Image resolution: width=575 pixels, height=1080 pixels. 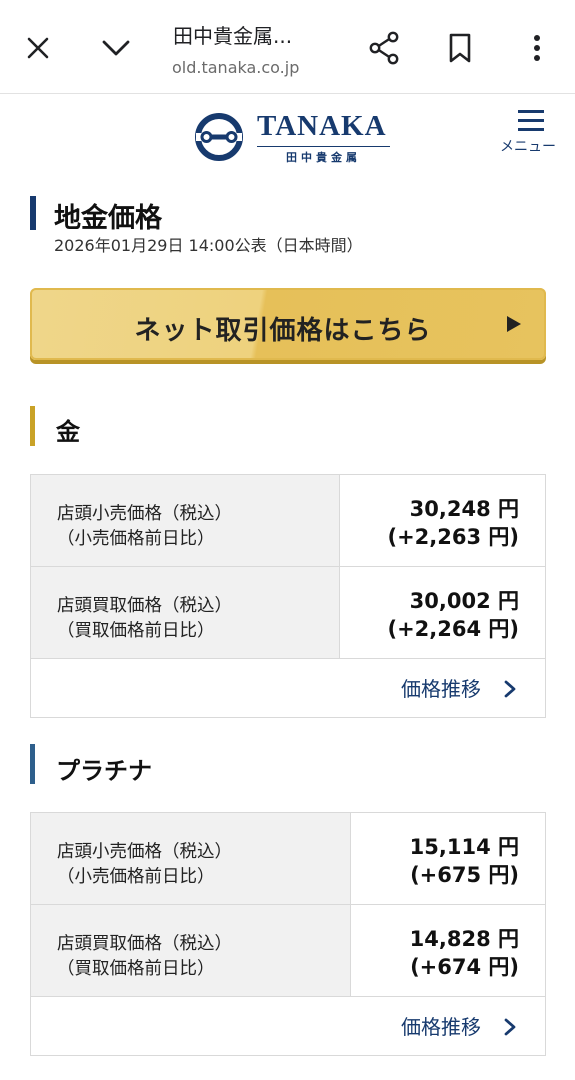 I want to click on tanaka-logo-icon, so click(x=219, y=137).